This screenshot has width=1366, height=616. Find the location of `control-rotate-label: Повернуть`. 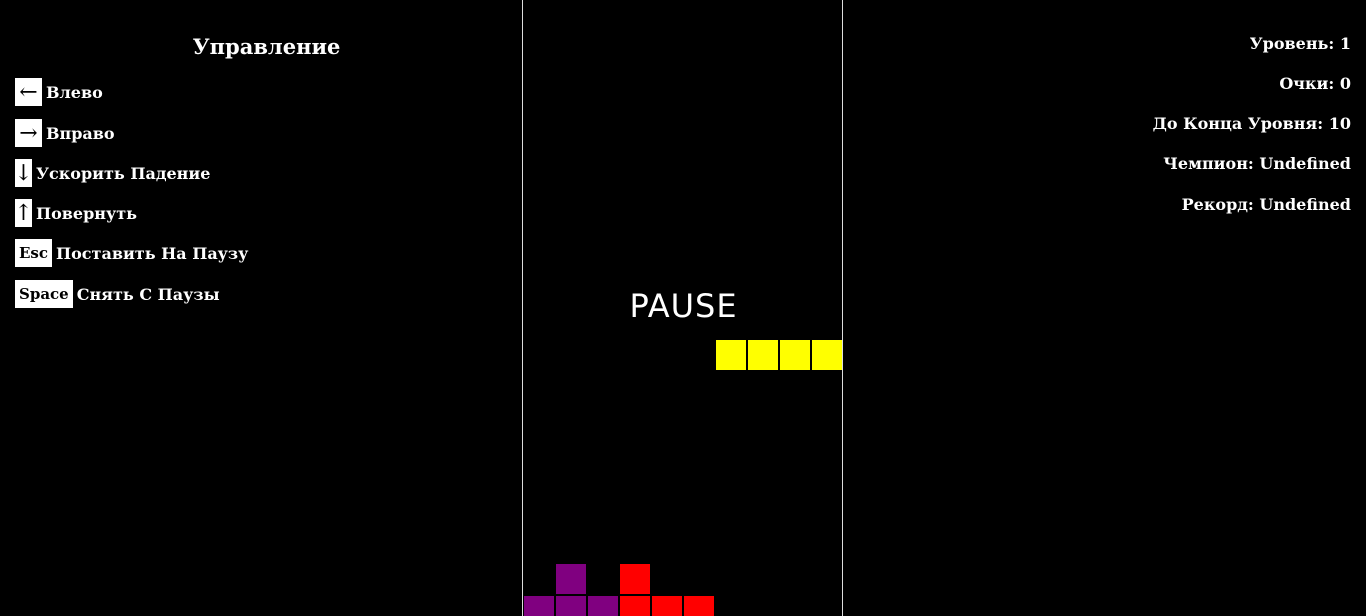

control-rotate-label: Повернуть is located at coordinates (86, 213).